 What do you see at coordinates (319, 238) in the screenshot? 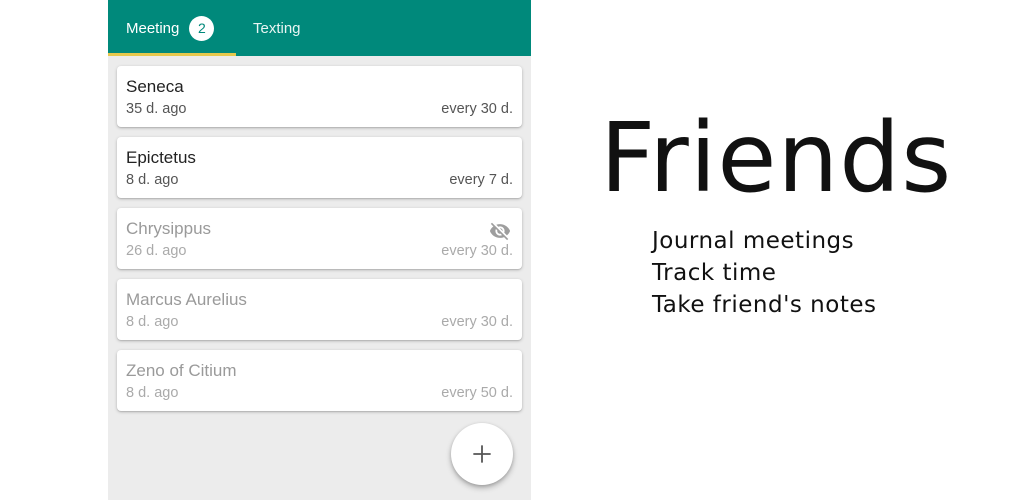
I see `friend-card-chrysippus: Chrysippus 26 d. ago every 30 d.` at bounding box center [319, 238].